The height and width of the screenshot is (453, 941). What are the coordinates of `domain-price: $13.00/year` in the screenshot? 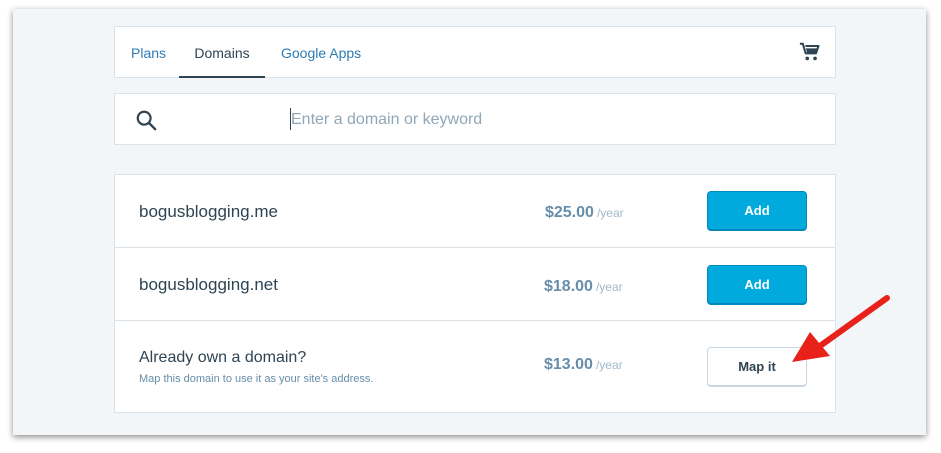 It's located at (583, 365).